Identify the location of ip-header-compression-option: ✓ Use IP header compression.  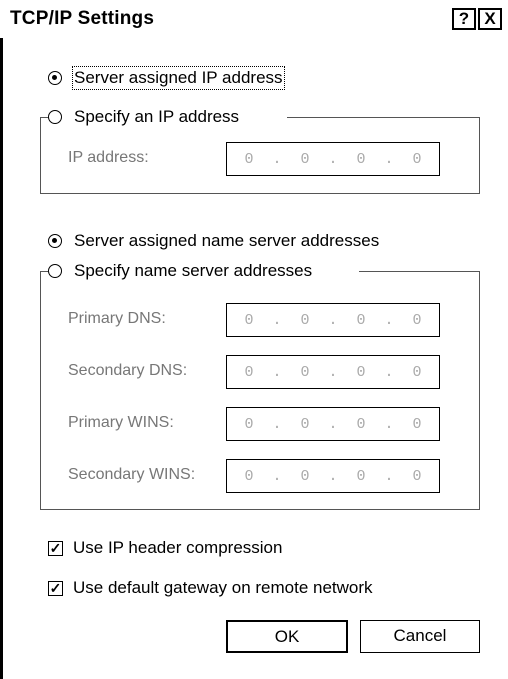
(165, 548).